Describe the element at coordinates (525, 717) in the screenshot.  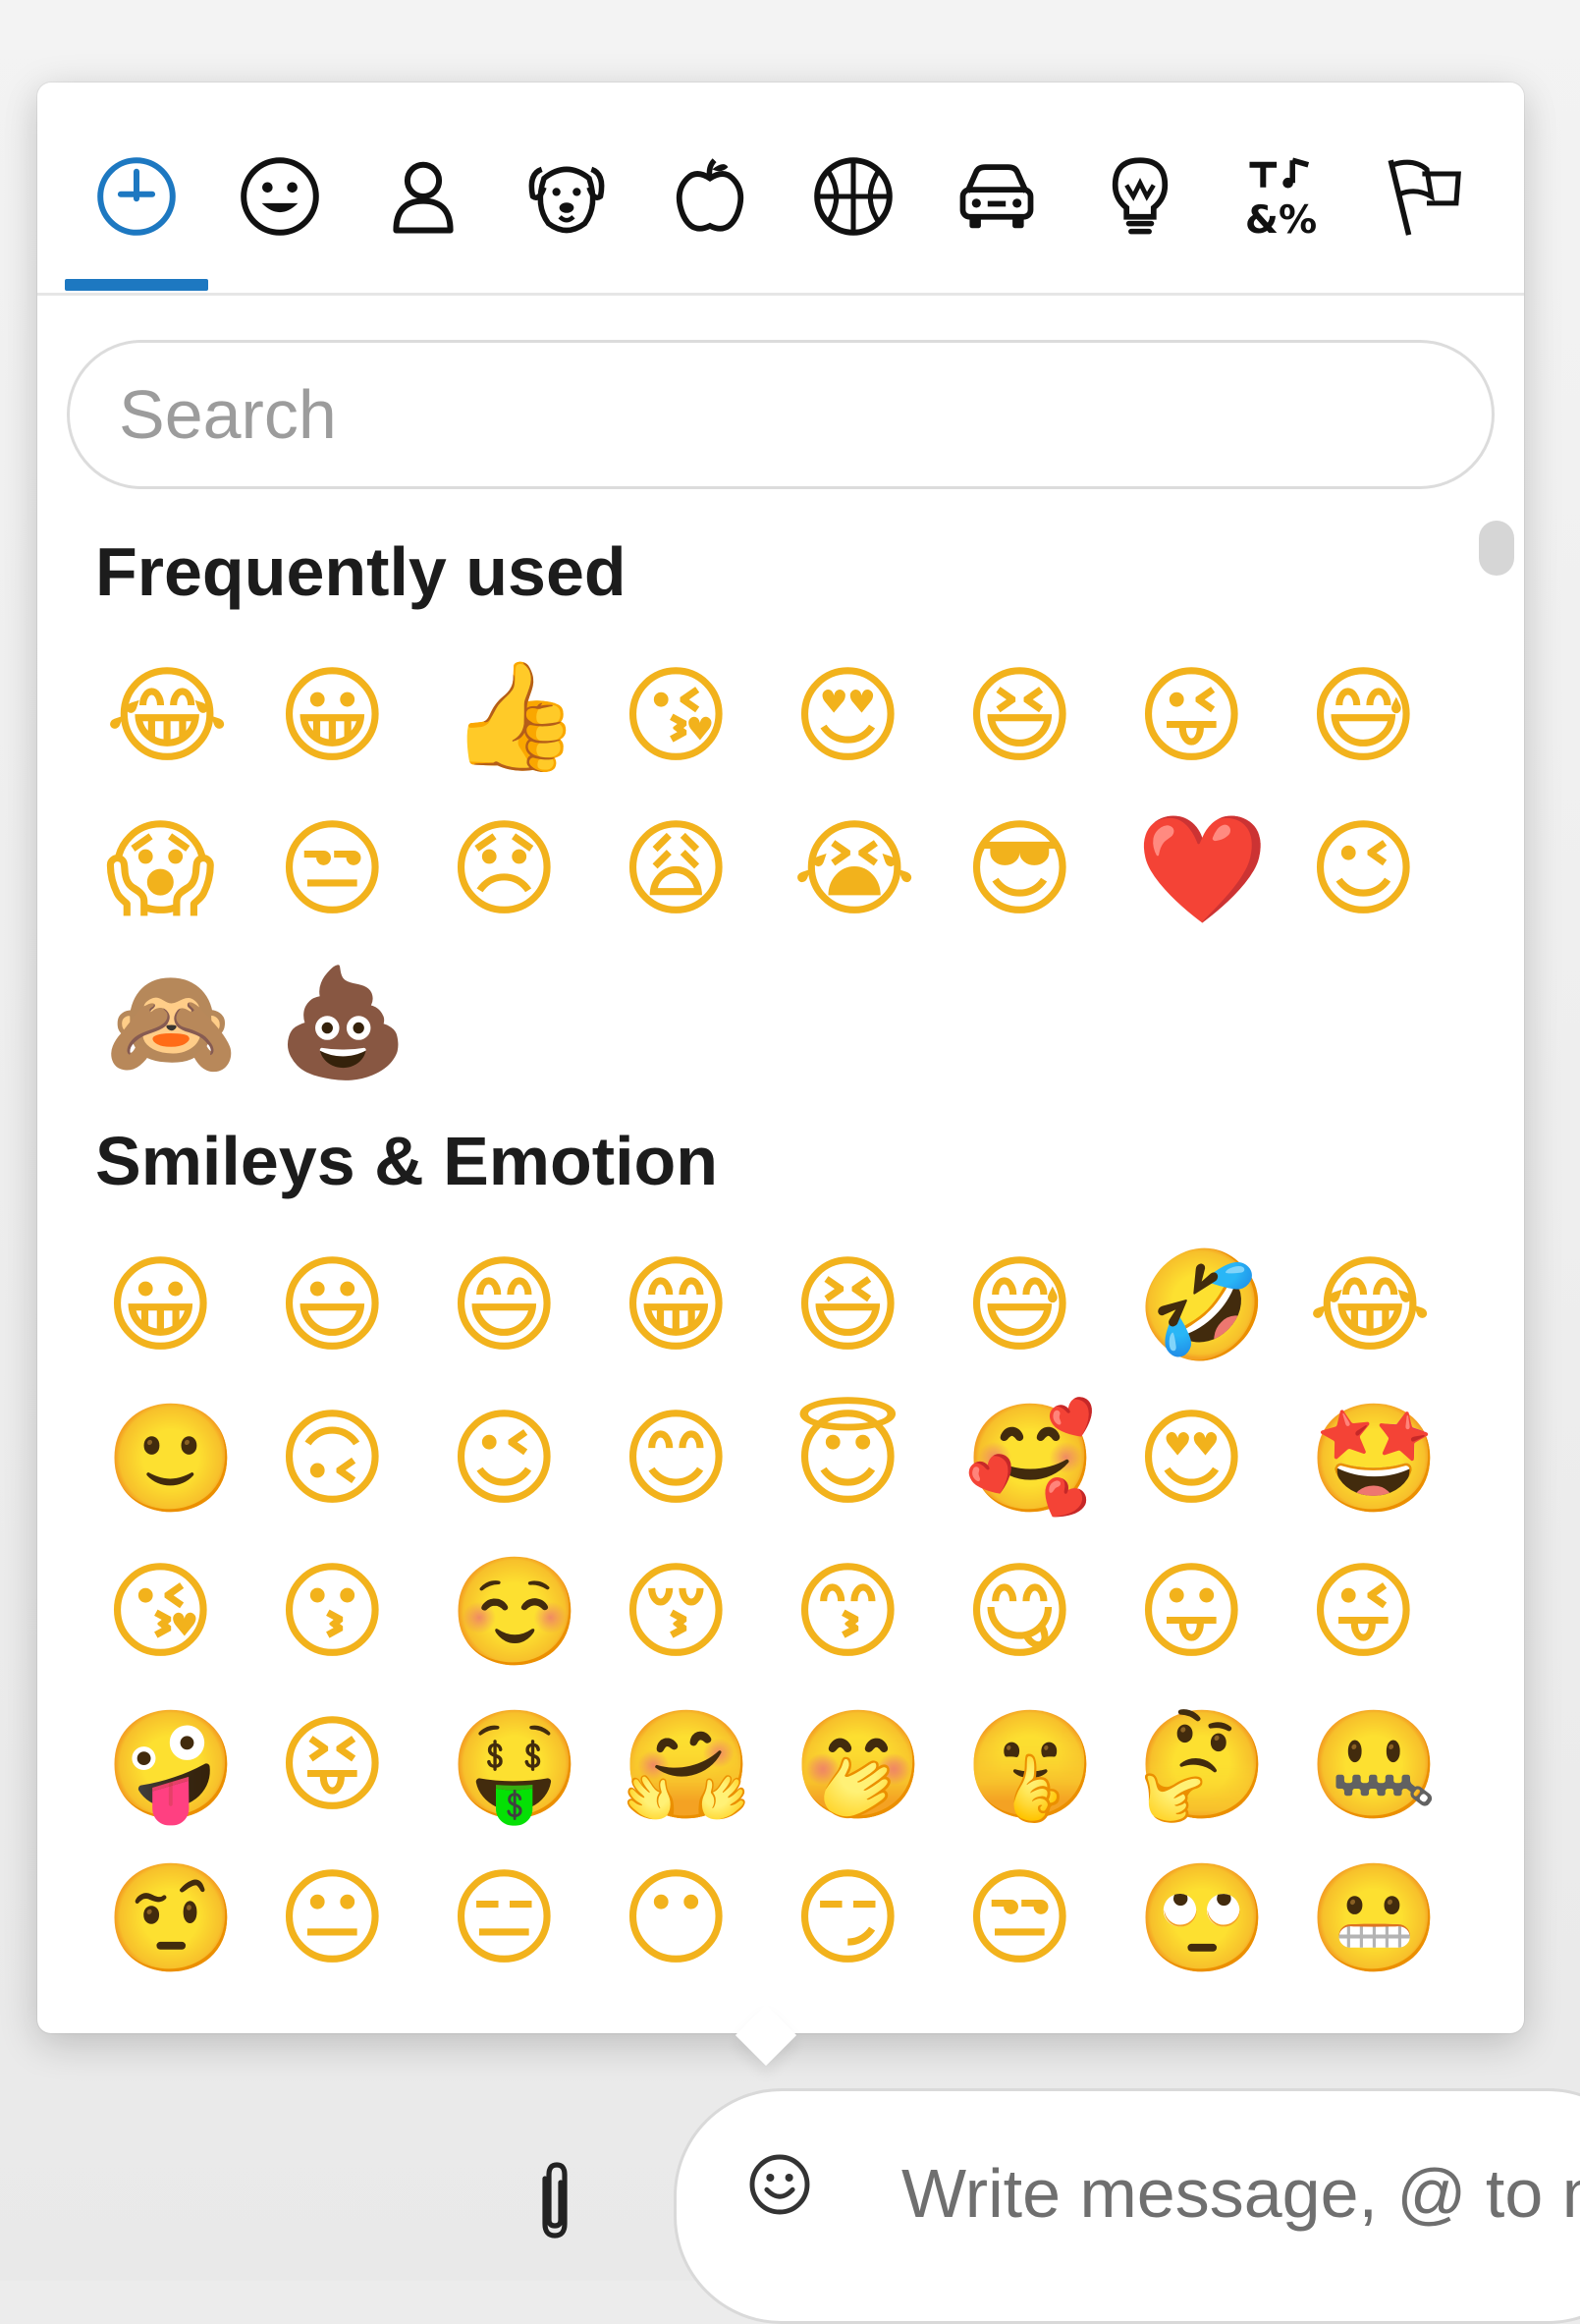
I see `emoji-button: 👍` at that location.